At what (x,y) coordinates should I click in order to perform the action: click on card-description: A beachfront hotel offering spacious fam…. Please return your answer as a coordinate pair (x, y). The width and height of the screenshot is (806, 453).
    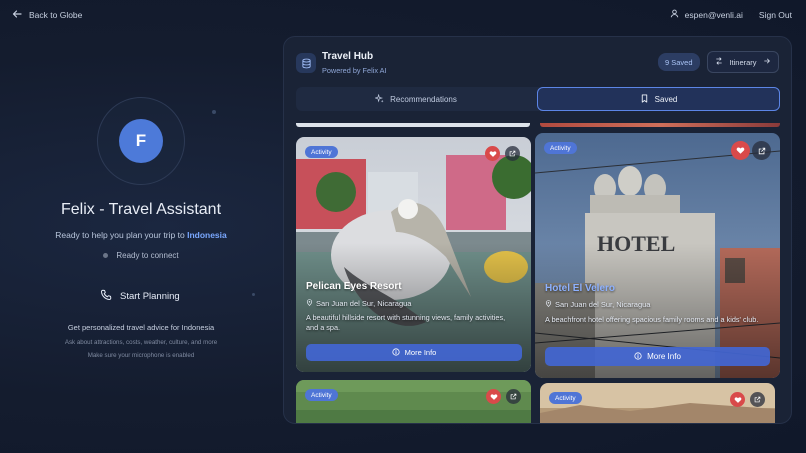
    Looking at the image, I should click on (652, 319).